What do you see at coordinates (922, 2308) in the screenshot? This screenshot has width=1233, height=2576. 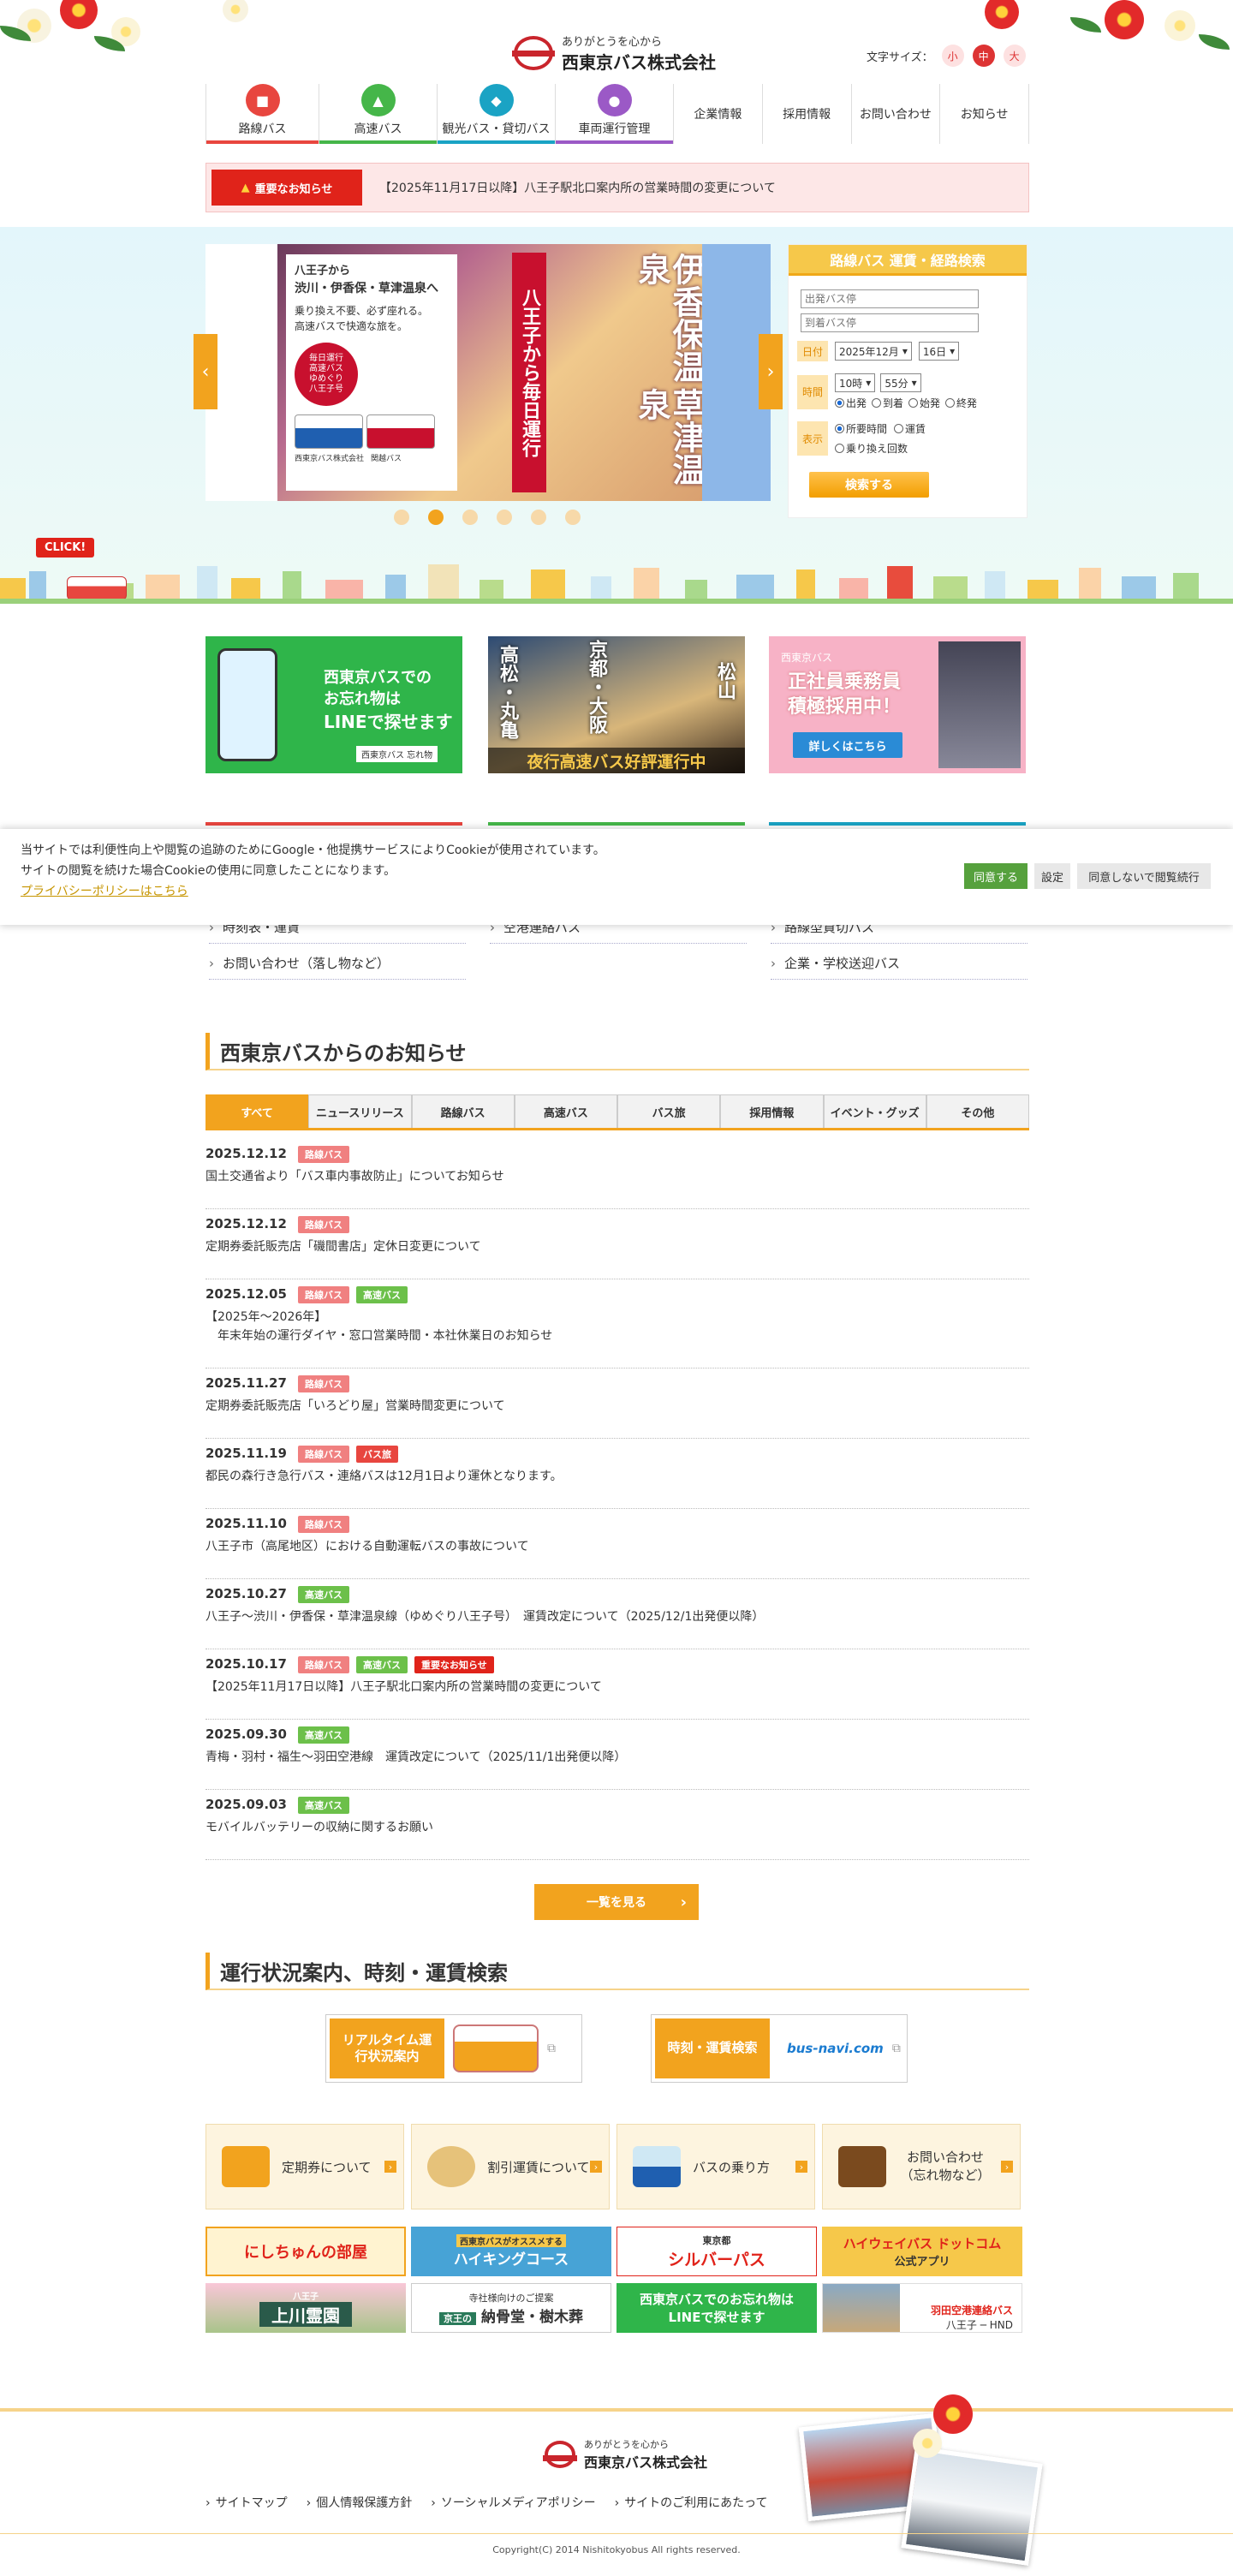 I see `airport-bus-banner: 羽田空港連絡バス 八王子 ─ HND` at bounding box center [922, 2308].